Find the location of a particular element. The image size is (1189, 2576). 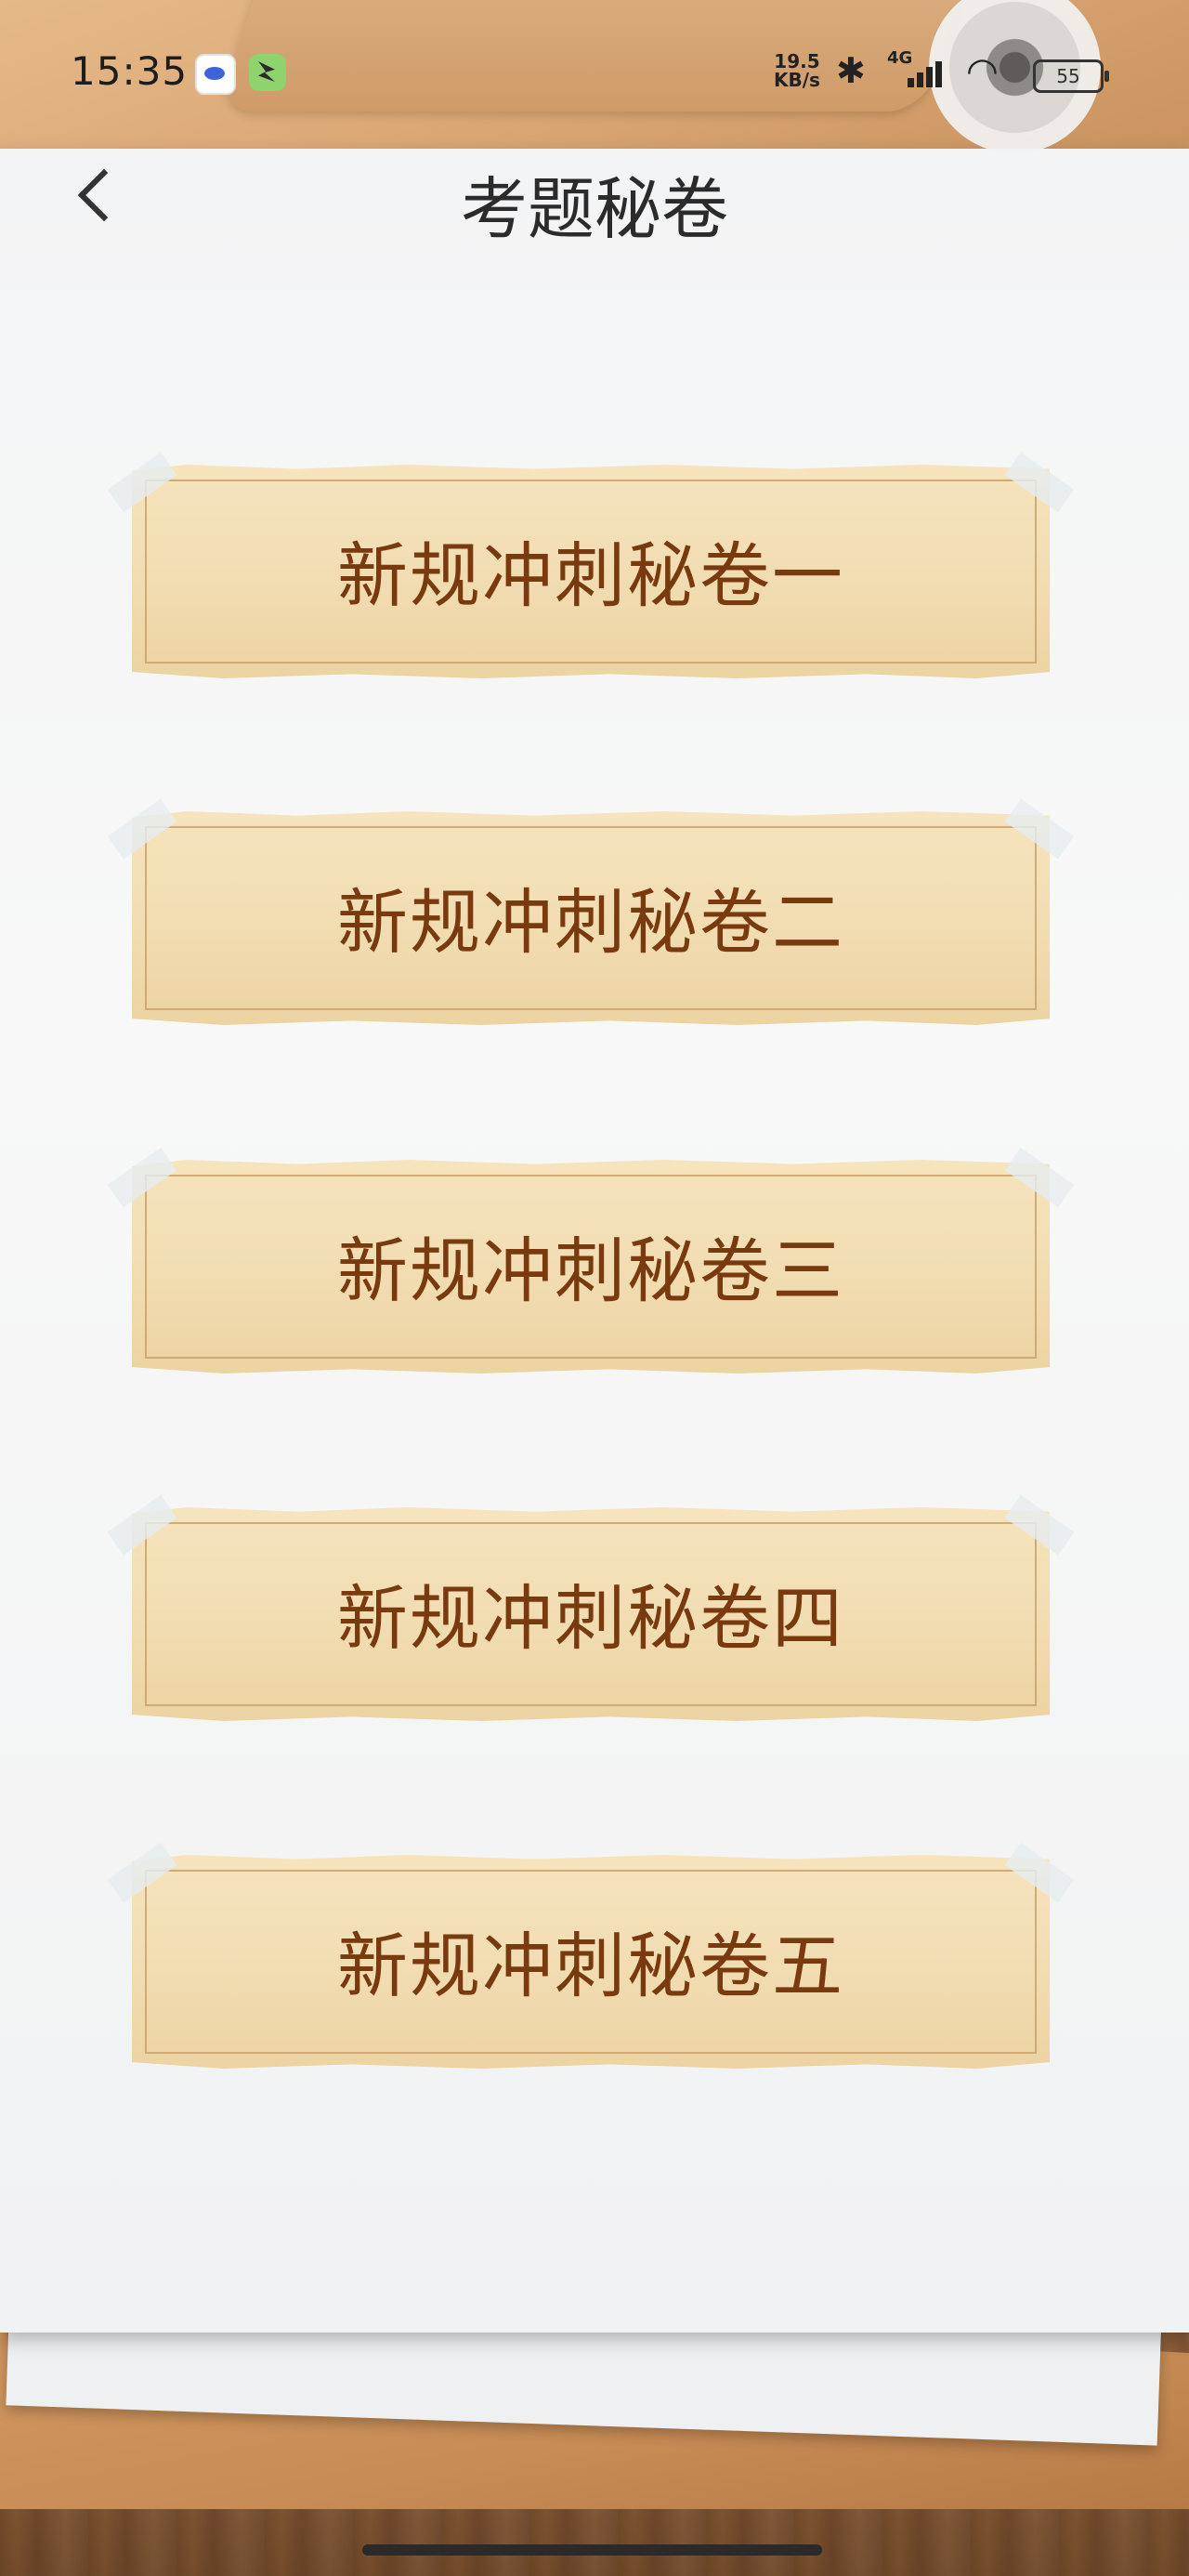

card-label: 新规冲刺秘卷三 is located at coordinates (590, 1270).